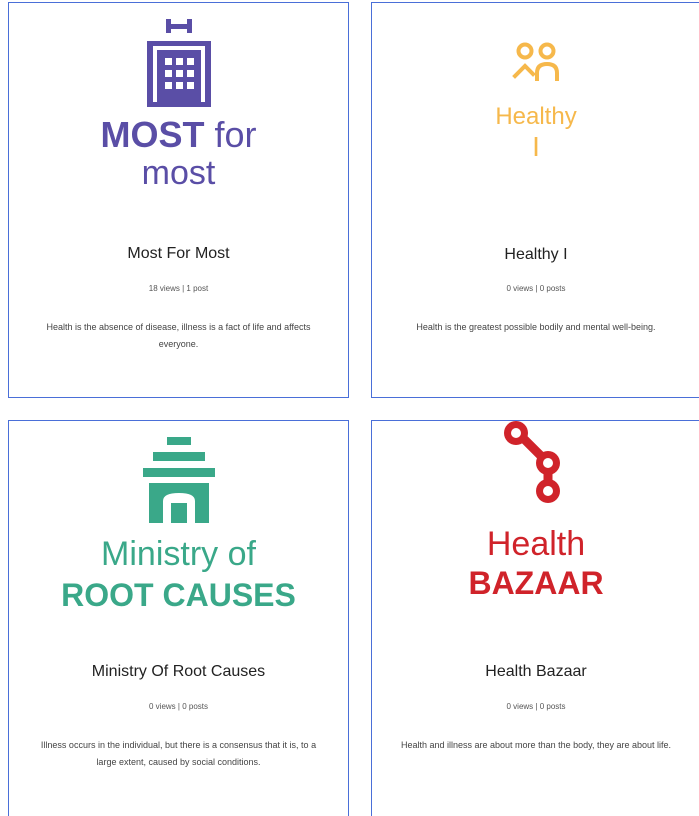 Image resolution: width=699 pixels, height=816 pixels. What do you see at coordinates (179, 480) in the screenshot?
I see `arch-building-icon` at bounding box center [179, 480].